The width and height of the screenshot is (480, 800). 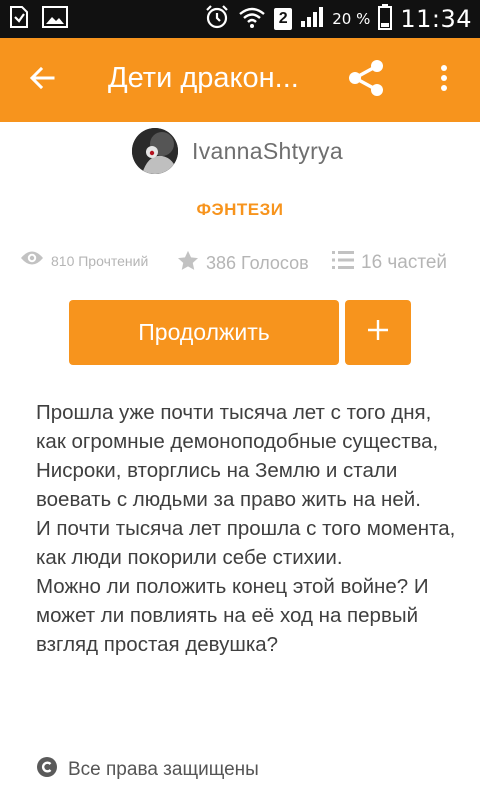 I want to click on continue-reading-label: Продолжить, so click(x=204, y=332).